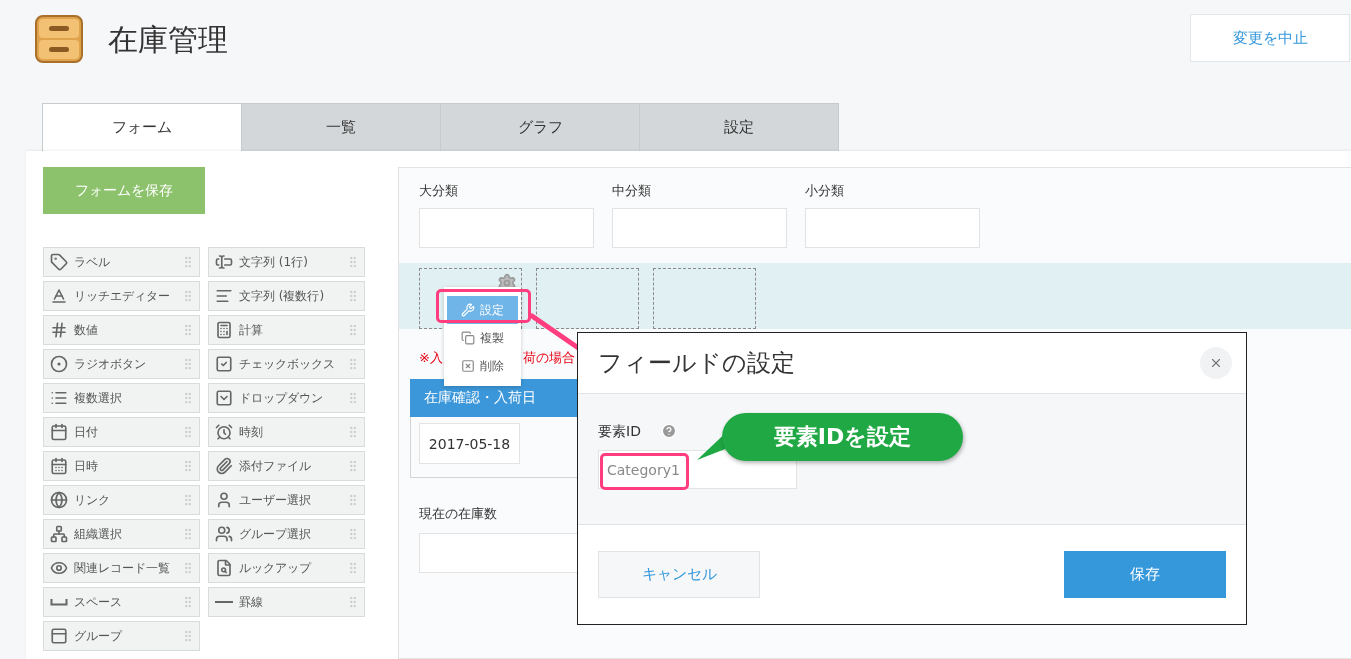 The width and height of the screenshot is (1351, 659). What do you see at coordinates (86, 466) in the screenshot?
I see `palette-label: 日時` at bounding box center [86, 466].